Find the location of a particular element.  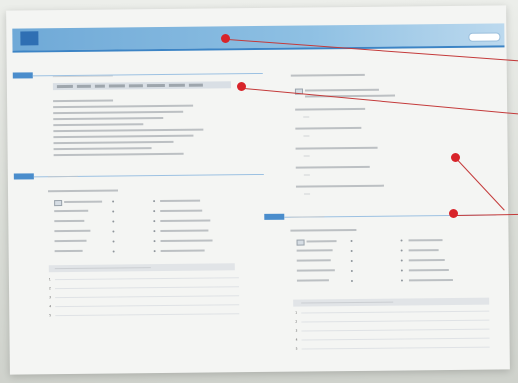

marker-top-left is located at coordinates (241, 86).